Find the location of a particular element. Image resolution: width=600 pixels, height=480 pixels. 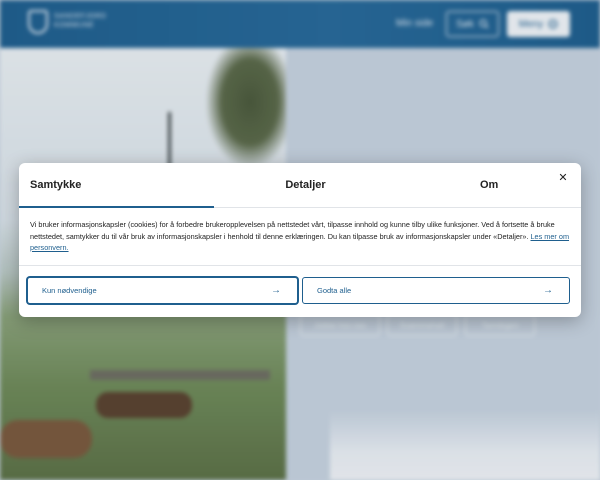

close-button: ✕ is located at coordinates (563, 177).